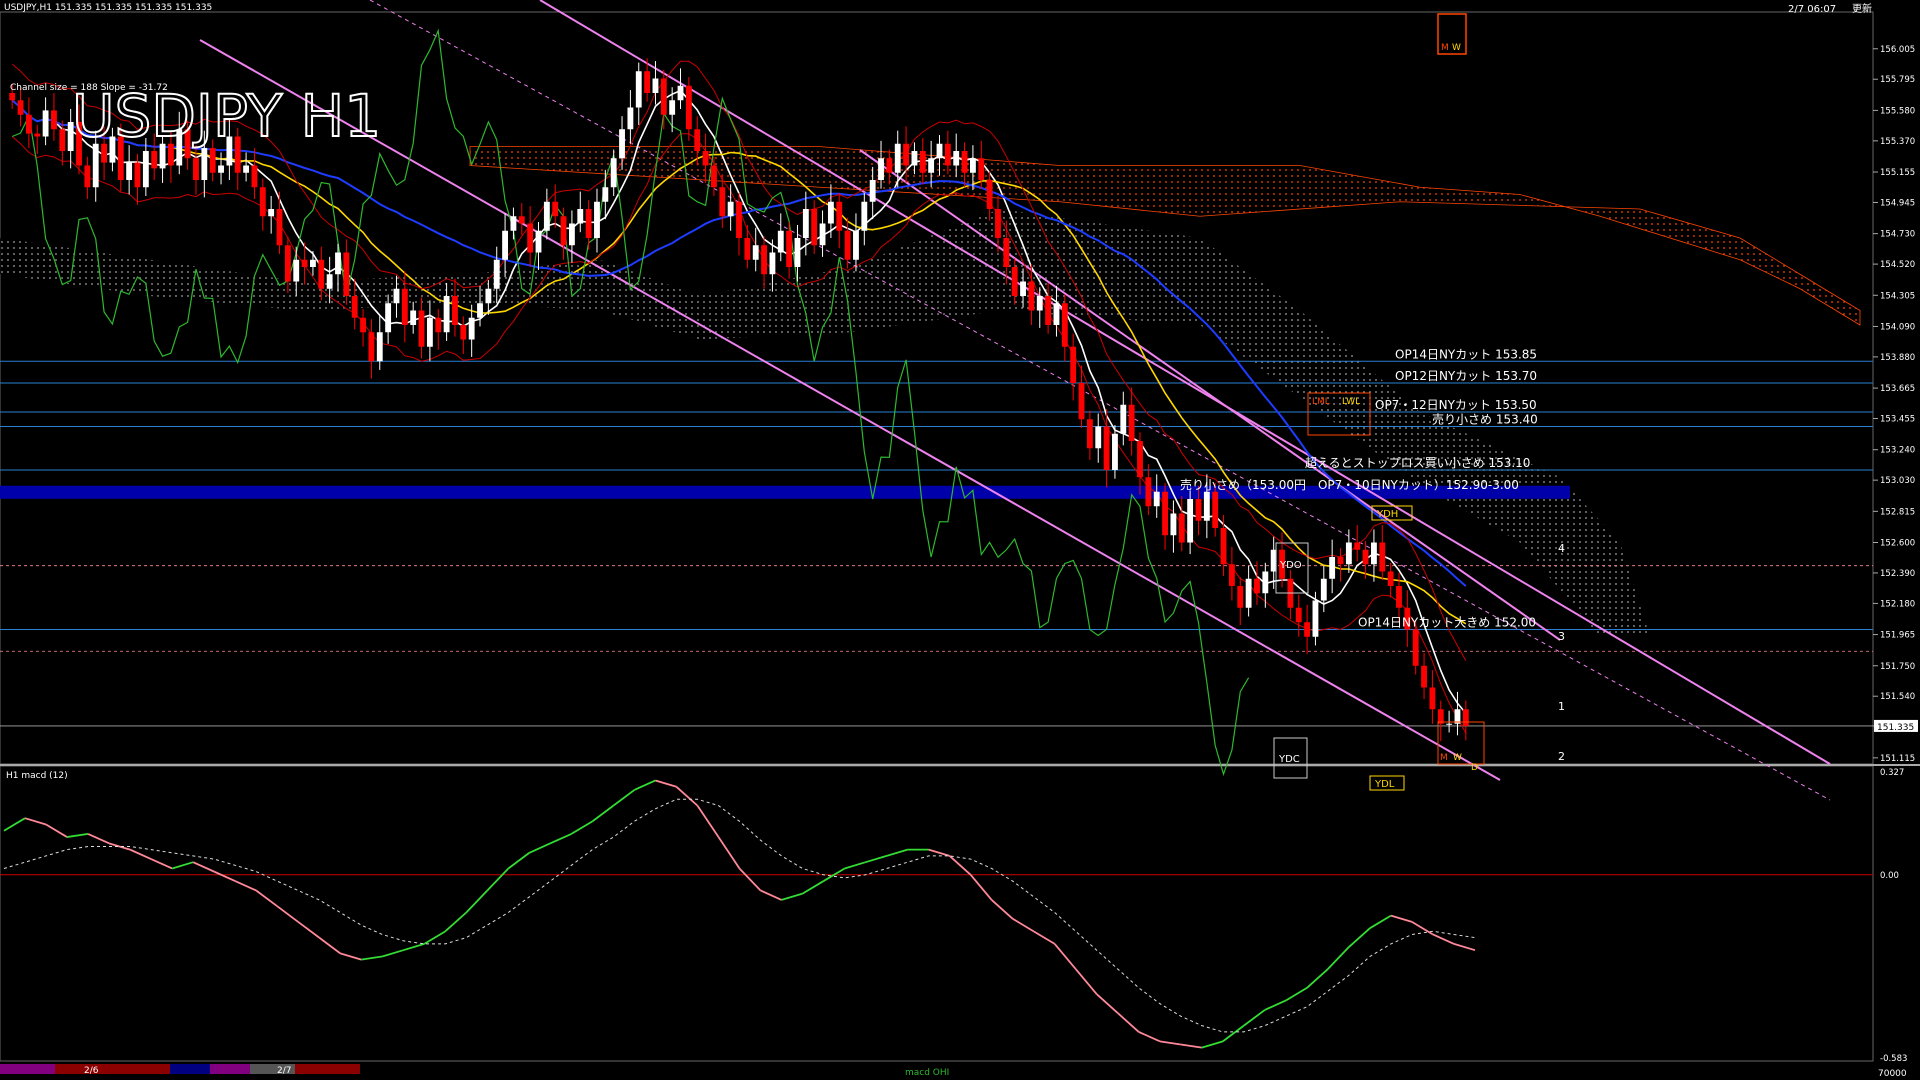  Describe the element at coordinates (1892, 773) in the screenshot. I see `macd-tick-label: 0.327` at that location.